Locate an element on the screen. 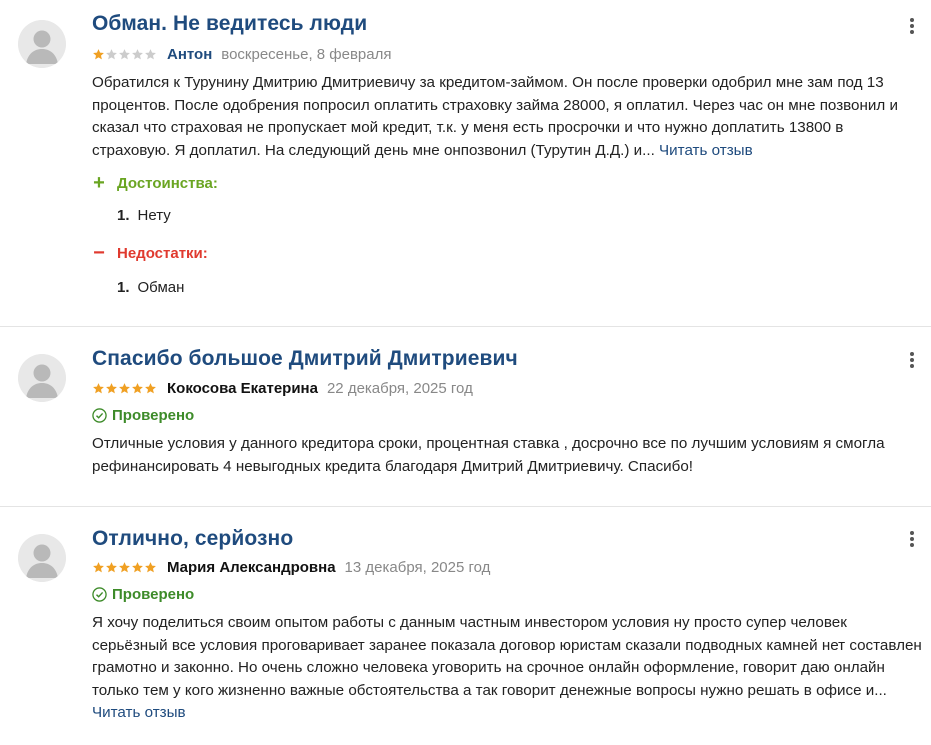  pros-item: 1. Нету is located at coordinates (144, 215).